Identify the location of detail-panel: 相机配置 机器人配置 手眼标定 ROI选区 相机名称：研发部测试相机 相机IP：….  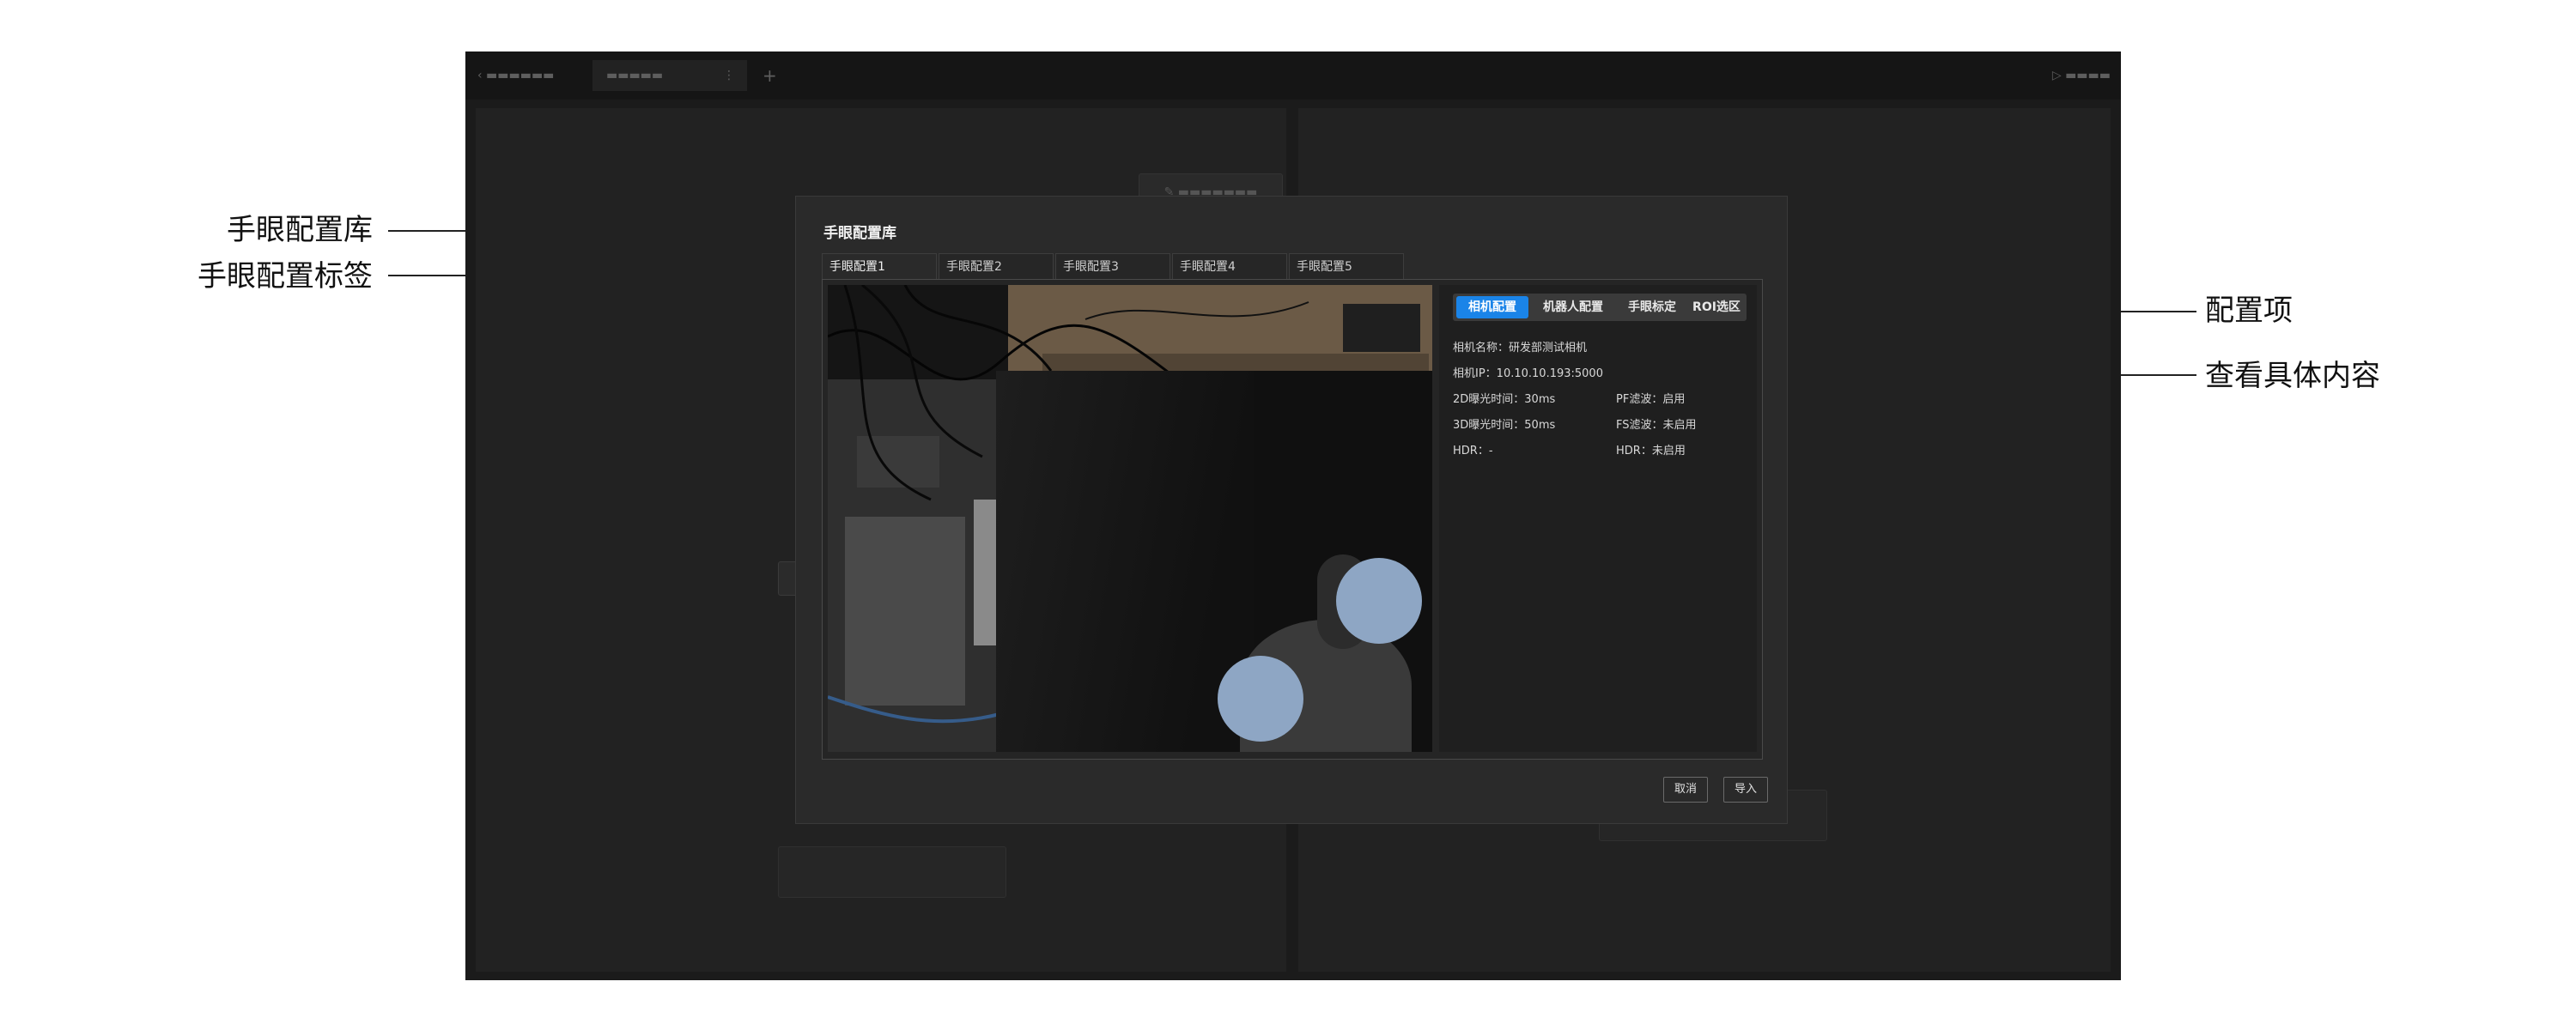
(1598, 518).